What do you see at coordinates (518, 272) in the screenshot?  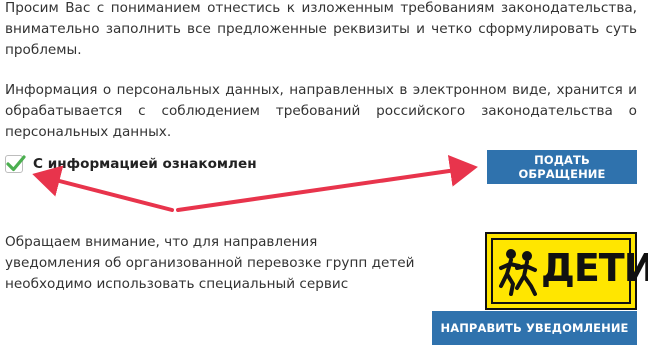 I see `running-children-icon` at bounding box center [518, 272].